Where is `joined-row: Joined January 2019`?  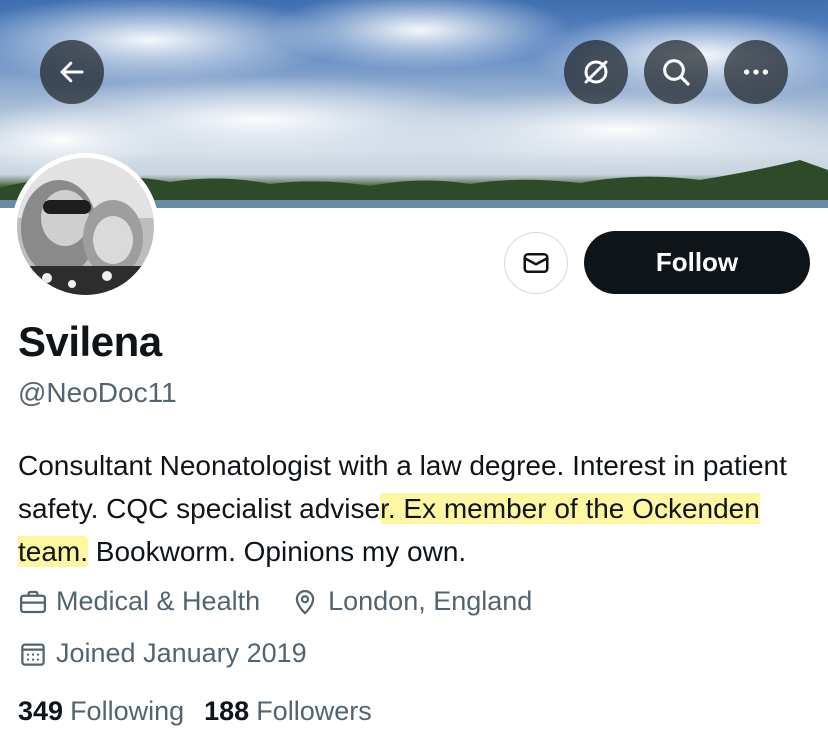 joined-row: Joined January 2019 is located at coordinates (162, 653).